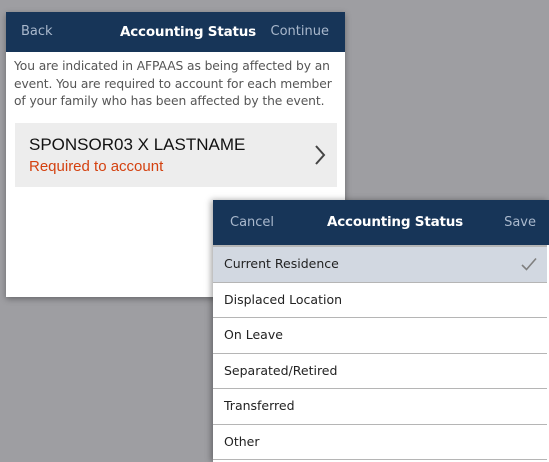 The image size is (549, 462). I want to click on option-label: On Leave, so click(253, 334).